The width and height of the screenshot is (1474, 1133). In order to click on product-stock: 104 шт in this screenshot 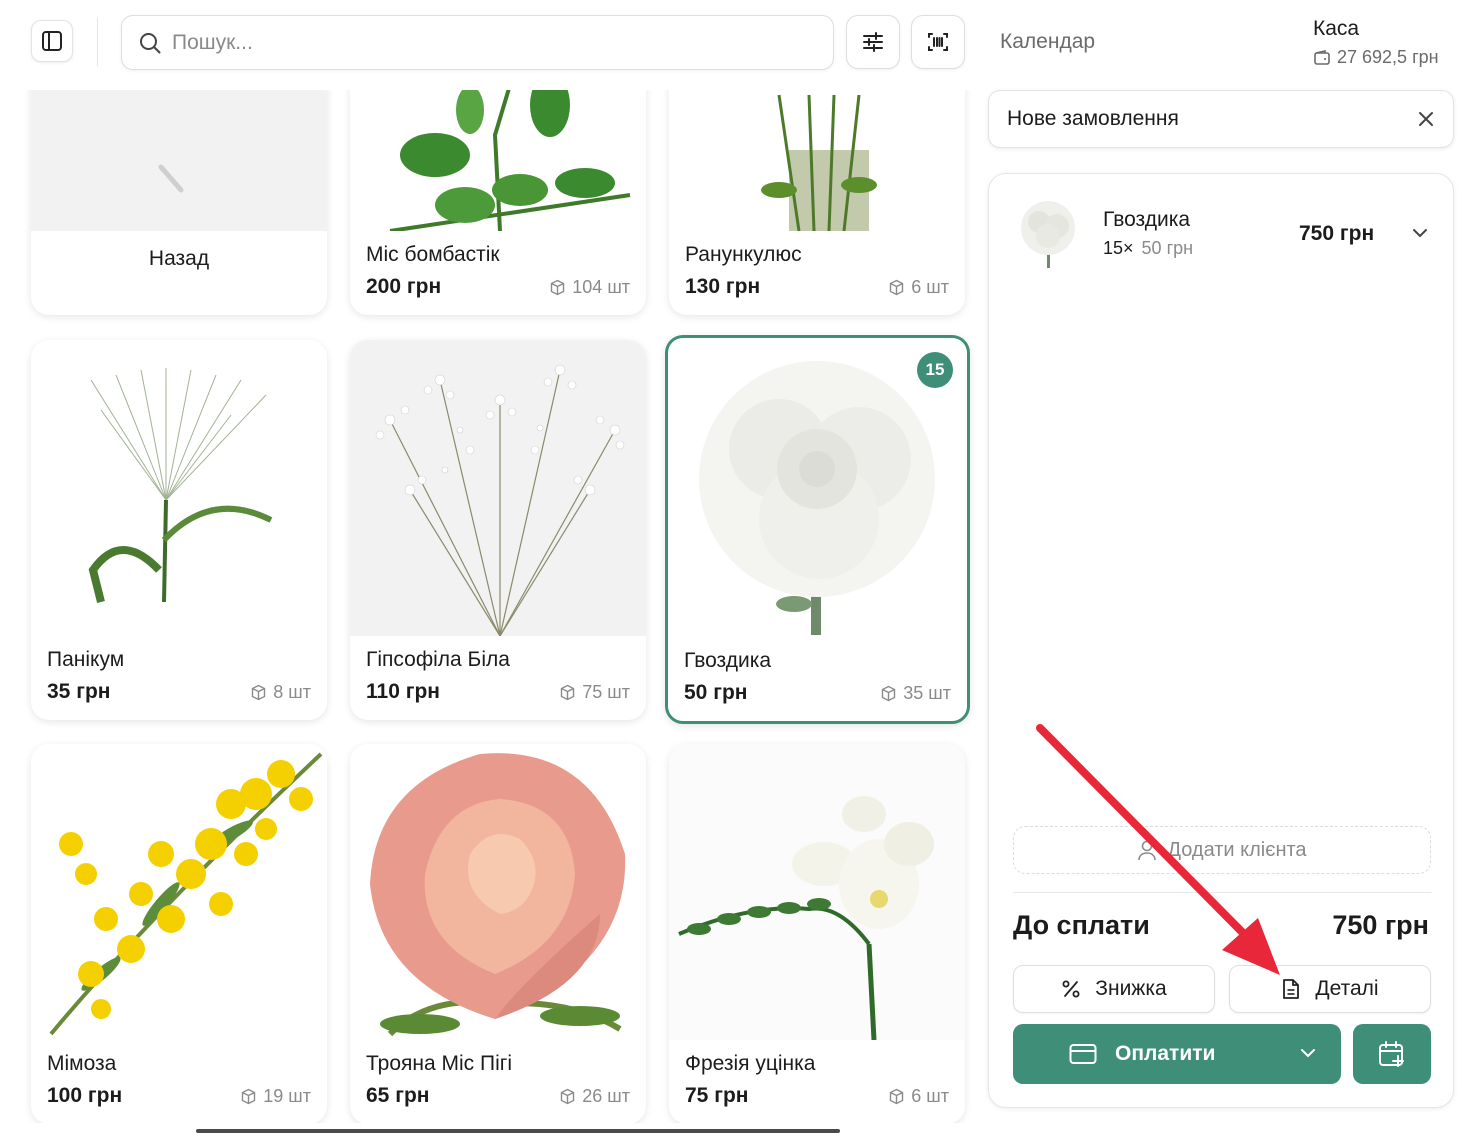, I will do `click(589, 287)`.